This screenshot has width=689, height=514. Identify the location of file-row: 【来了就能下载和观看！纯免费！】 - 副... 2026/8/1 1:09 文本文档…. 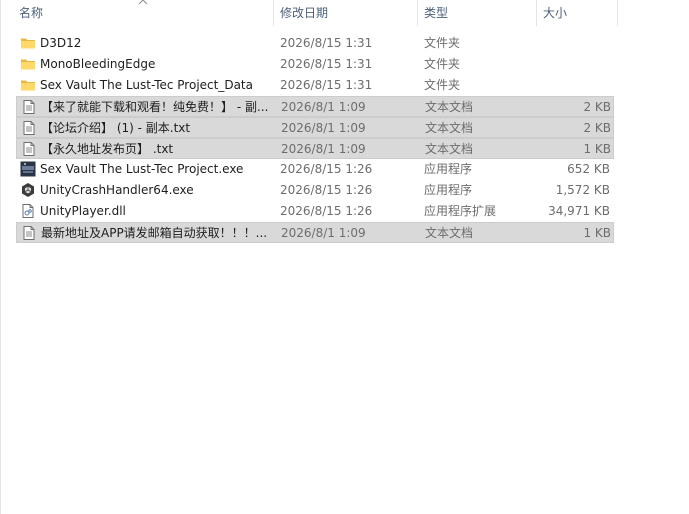
(315, 106).